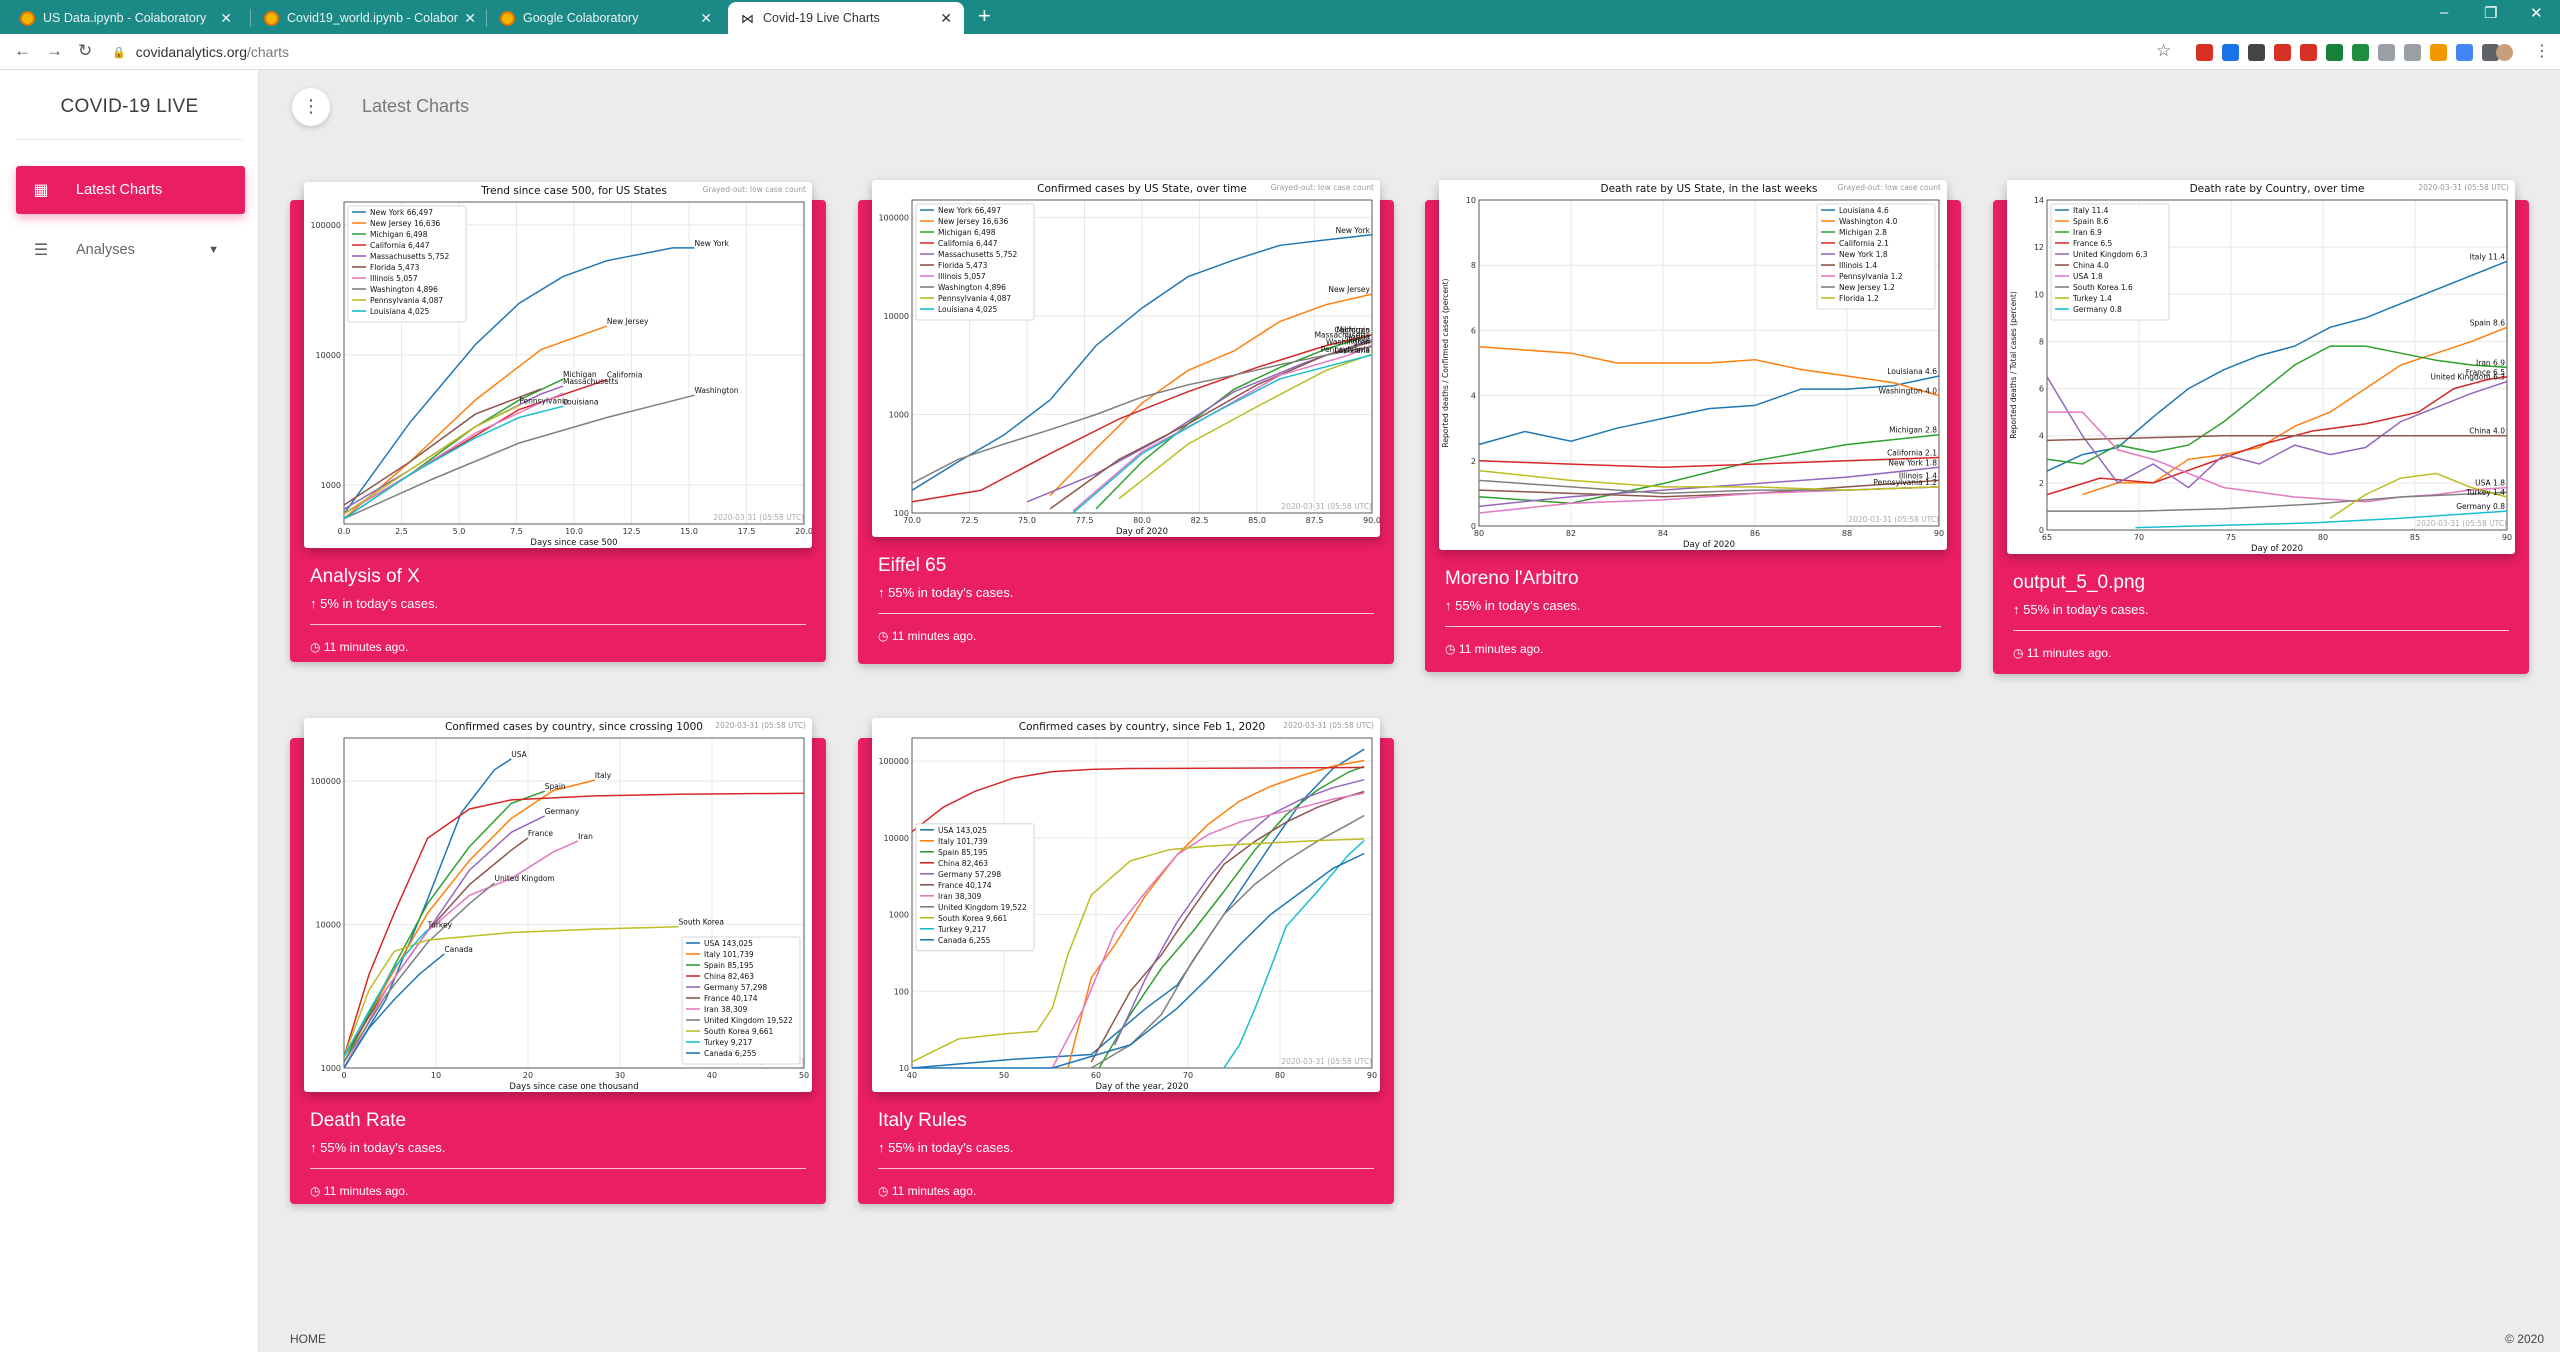  What do you see at coordinates (2087, 232) in the screenshot?
I see `legend-entry: Iran 6.9` at bounding box center [2087, 232].